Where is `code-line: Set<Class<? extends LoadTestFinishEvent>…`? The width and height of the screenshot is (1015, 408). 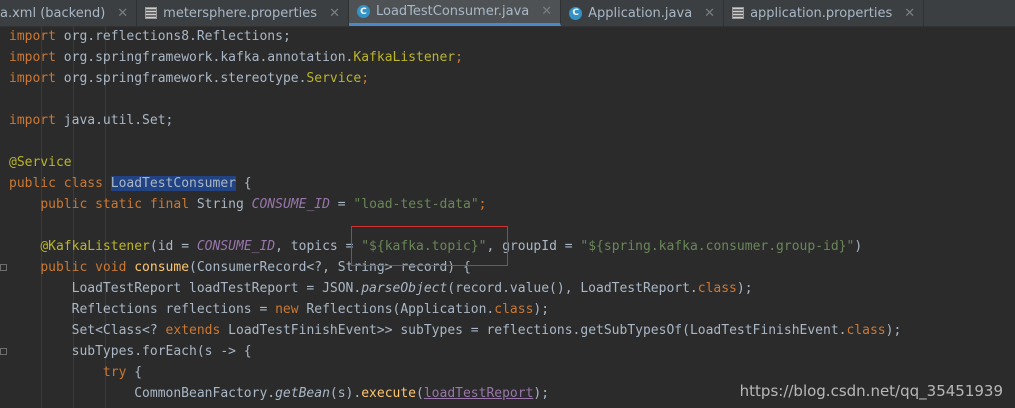
code-line: Set<Class<? extends LoadTestFinishEvent>… is located at coordinates (455, 330).